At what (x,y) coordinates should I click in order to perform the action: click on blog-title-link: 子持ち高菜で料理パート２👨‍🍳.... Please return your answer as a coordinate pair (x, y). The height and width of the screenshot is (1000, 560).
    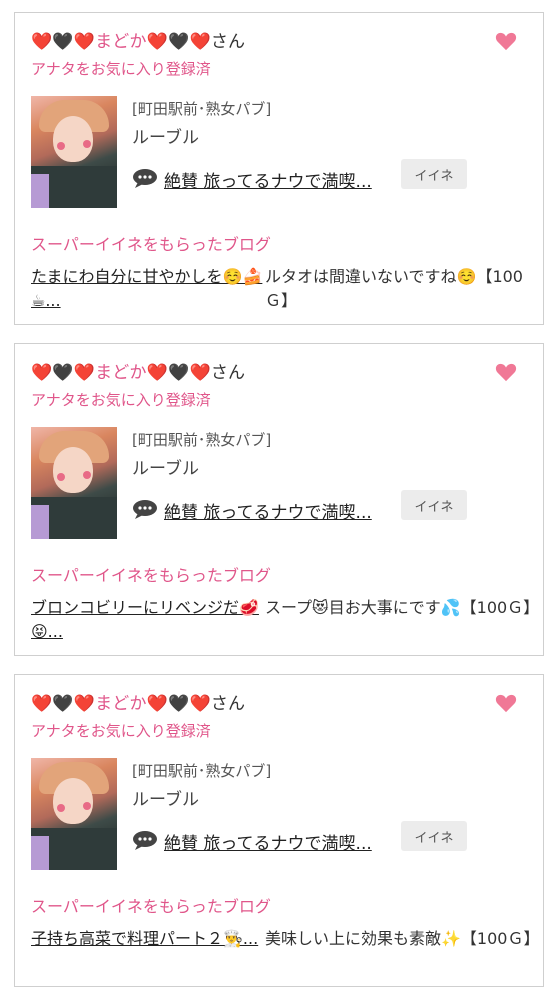
    Looking at the image, I should click on (147, 939).